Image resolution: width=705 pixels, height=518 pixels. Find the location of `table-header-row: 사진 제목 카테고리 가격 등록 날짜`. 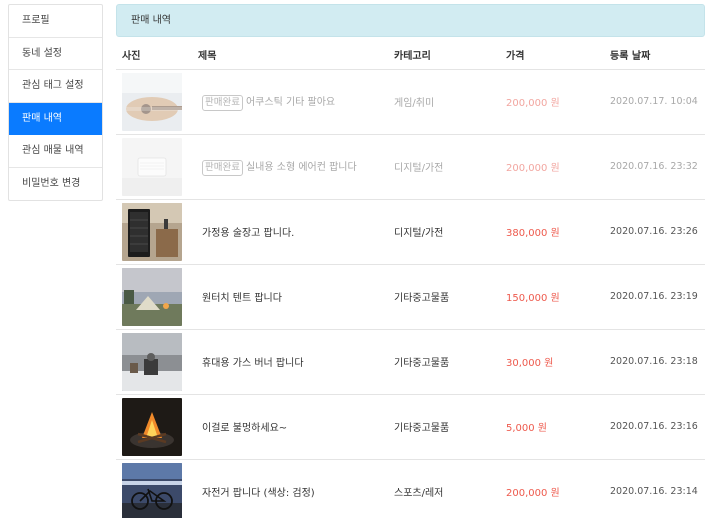

table-header-row: 사진 제목 카테고리 가격 등록 날짜 is located at coordinates (410, 55).